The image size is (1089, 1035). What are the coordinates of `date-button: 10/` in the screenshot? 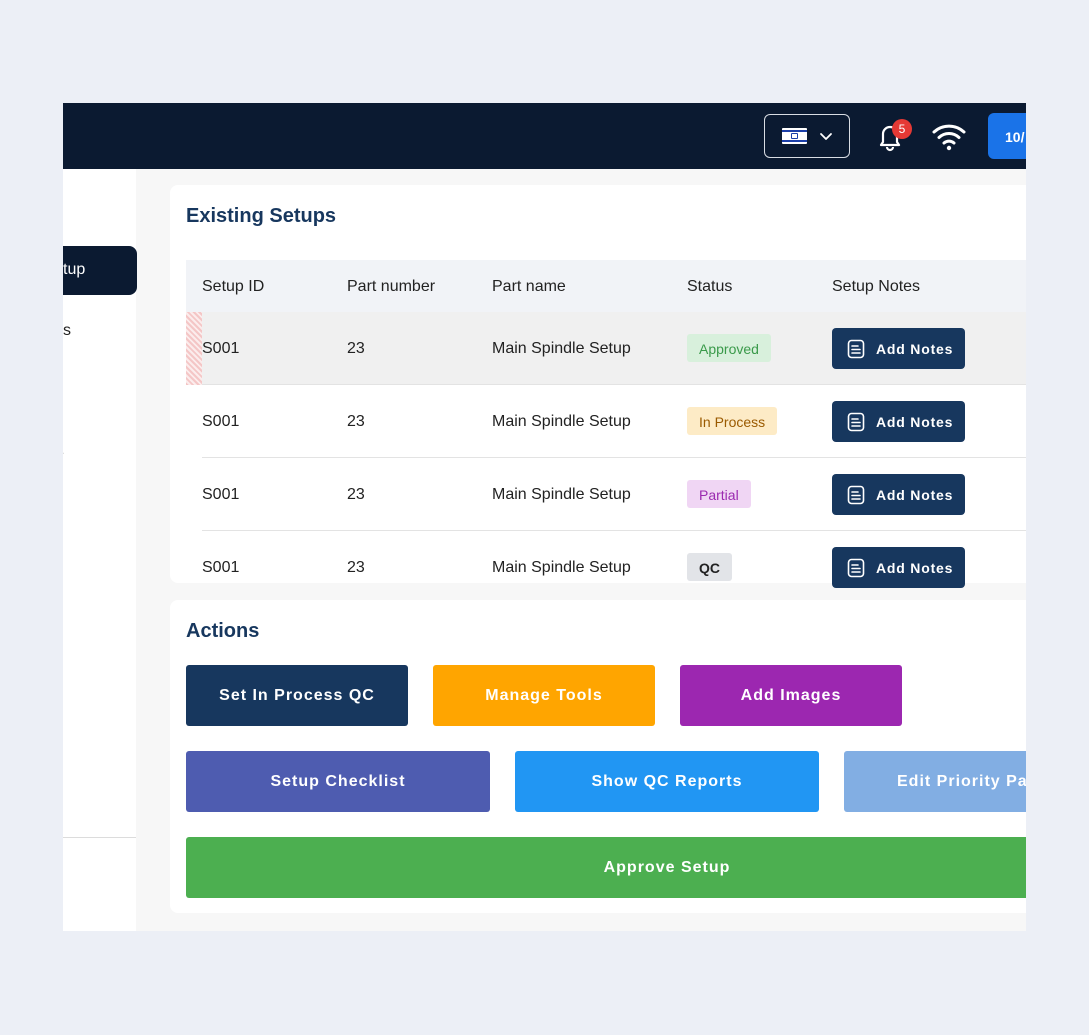 It's located at (1007, 136).